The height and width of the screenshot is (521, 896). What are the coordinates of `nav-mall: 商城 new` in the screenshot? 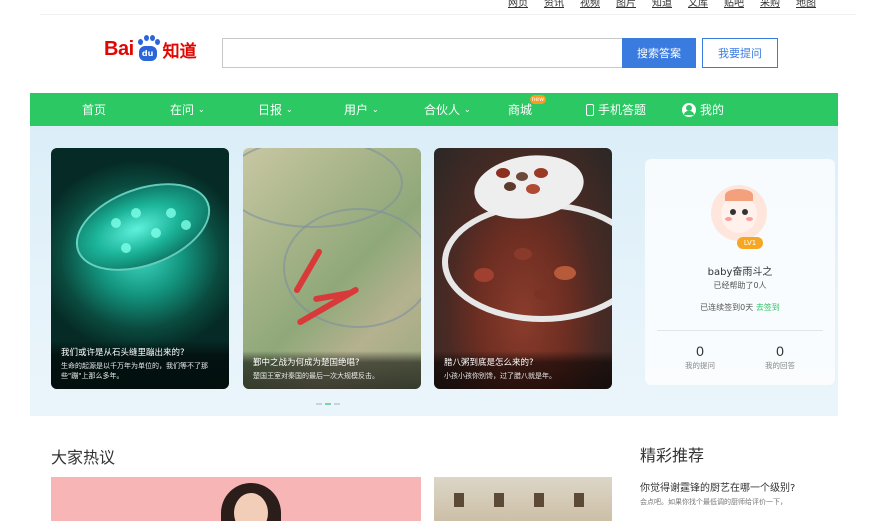 It's located at (527, 109).